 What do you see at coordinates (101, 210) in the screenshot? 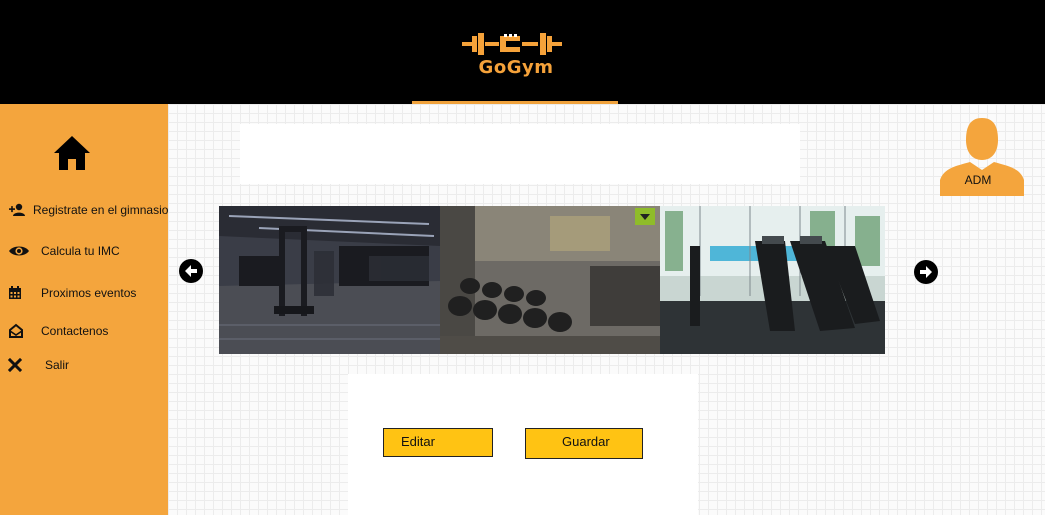
I see `sidebar-item-label: Registrate en el gimnasio` at bounding box center [101, 210].